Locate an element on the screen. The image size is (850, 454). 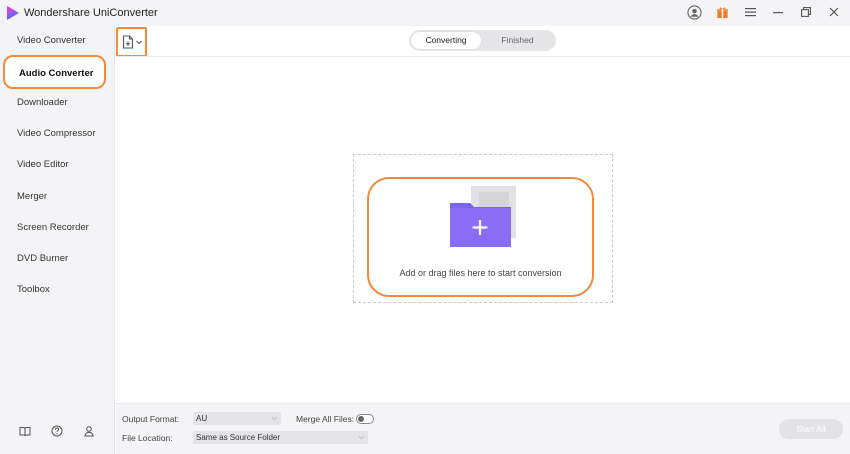
sidebar-item-screen-recorder: Screen Recorder is located at coordinates (57, 228).